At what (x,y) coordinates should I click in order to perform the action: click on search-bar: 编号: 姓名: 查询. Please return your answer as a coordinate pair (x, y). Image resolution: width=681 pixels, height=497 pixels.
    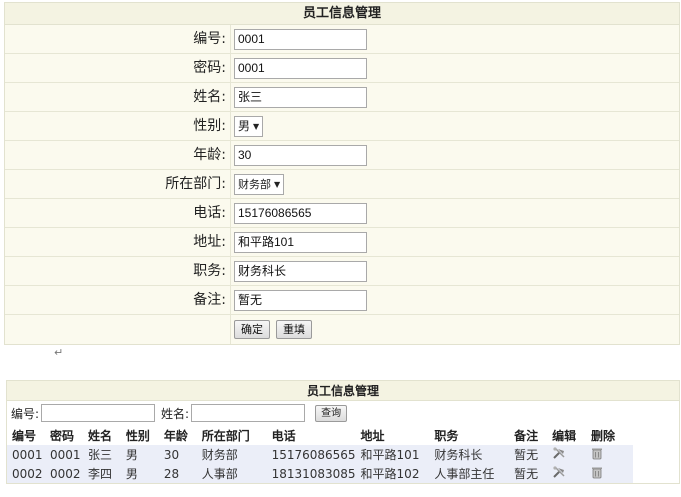
    Looking at the image, I should click on (343, 413).